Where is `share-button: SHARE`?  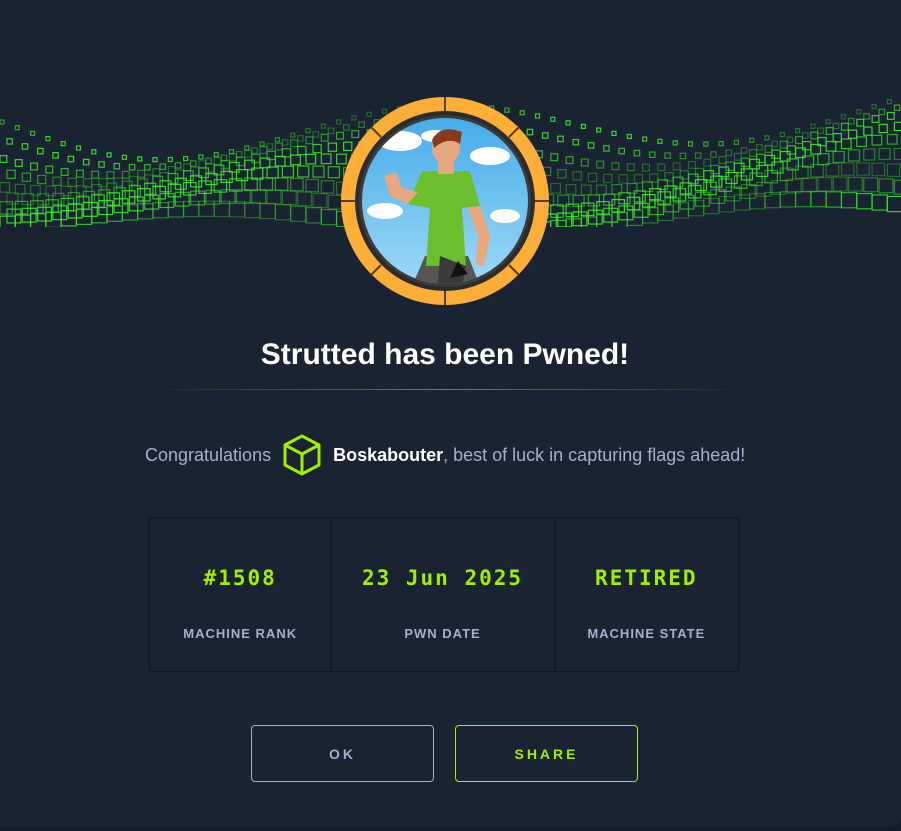
share-button: SHARE is located at coordinates (546, 753).